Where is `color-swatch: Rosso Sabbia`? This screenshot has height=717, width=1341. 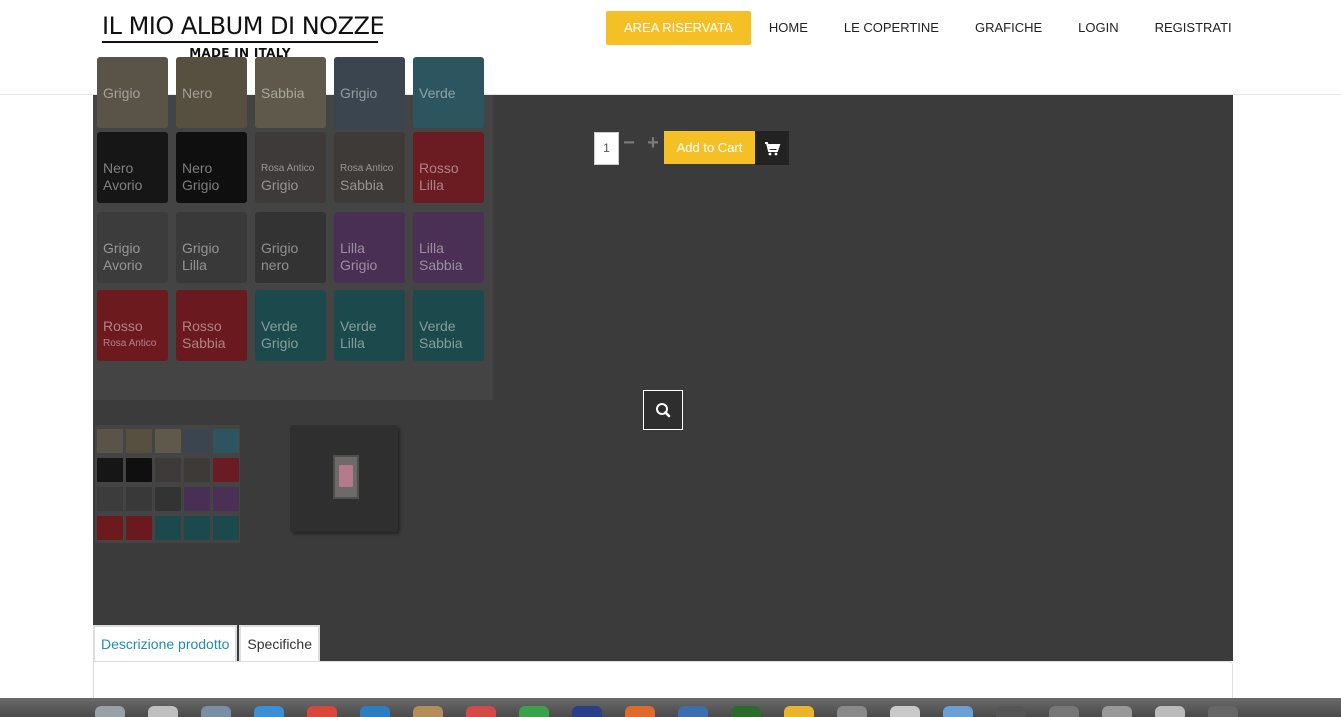 color-swatch: Rosso Sabbia is located at coordinates (211, 325).